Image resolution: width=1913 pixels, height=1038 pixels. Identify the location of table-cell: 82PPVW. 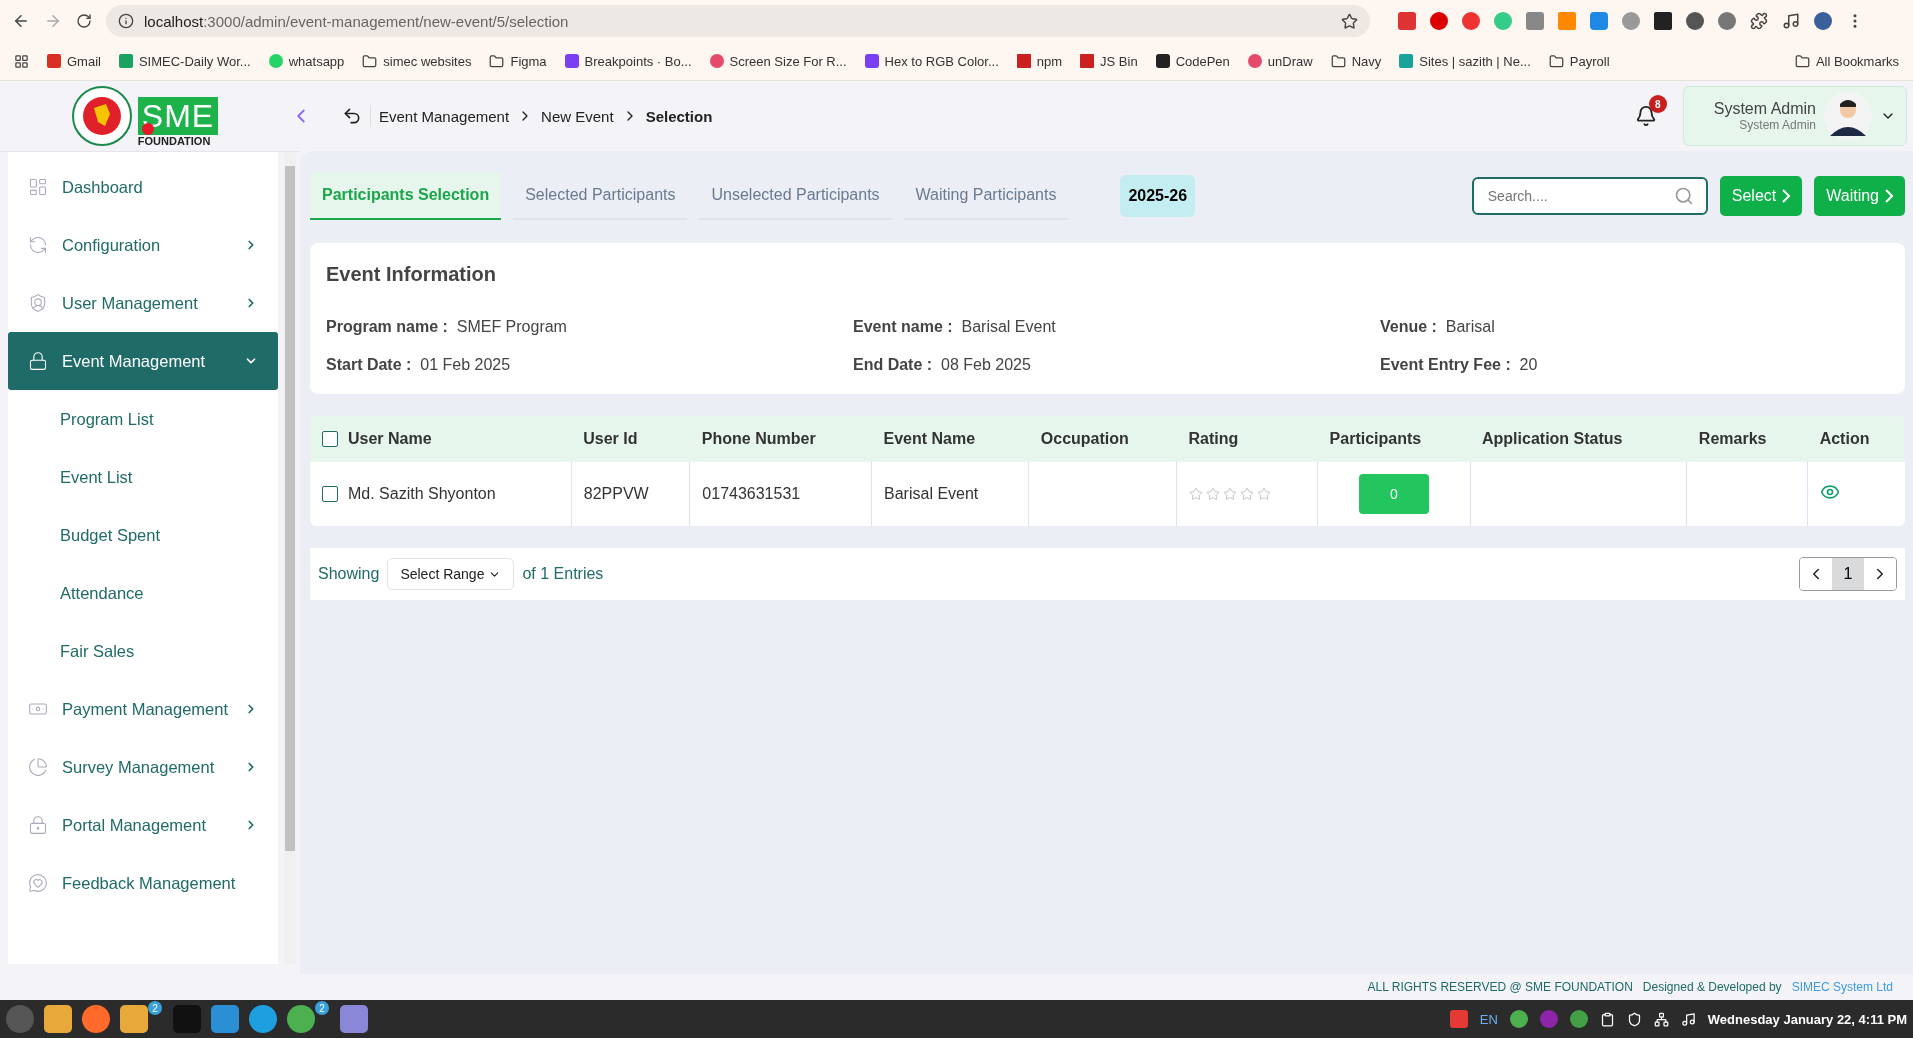
(630, 494).